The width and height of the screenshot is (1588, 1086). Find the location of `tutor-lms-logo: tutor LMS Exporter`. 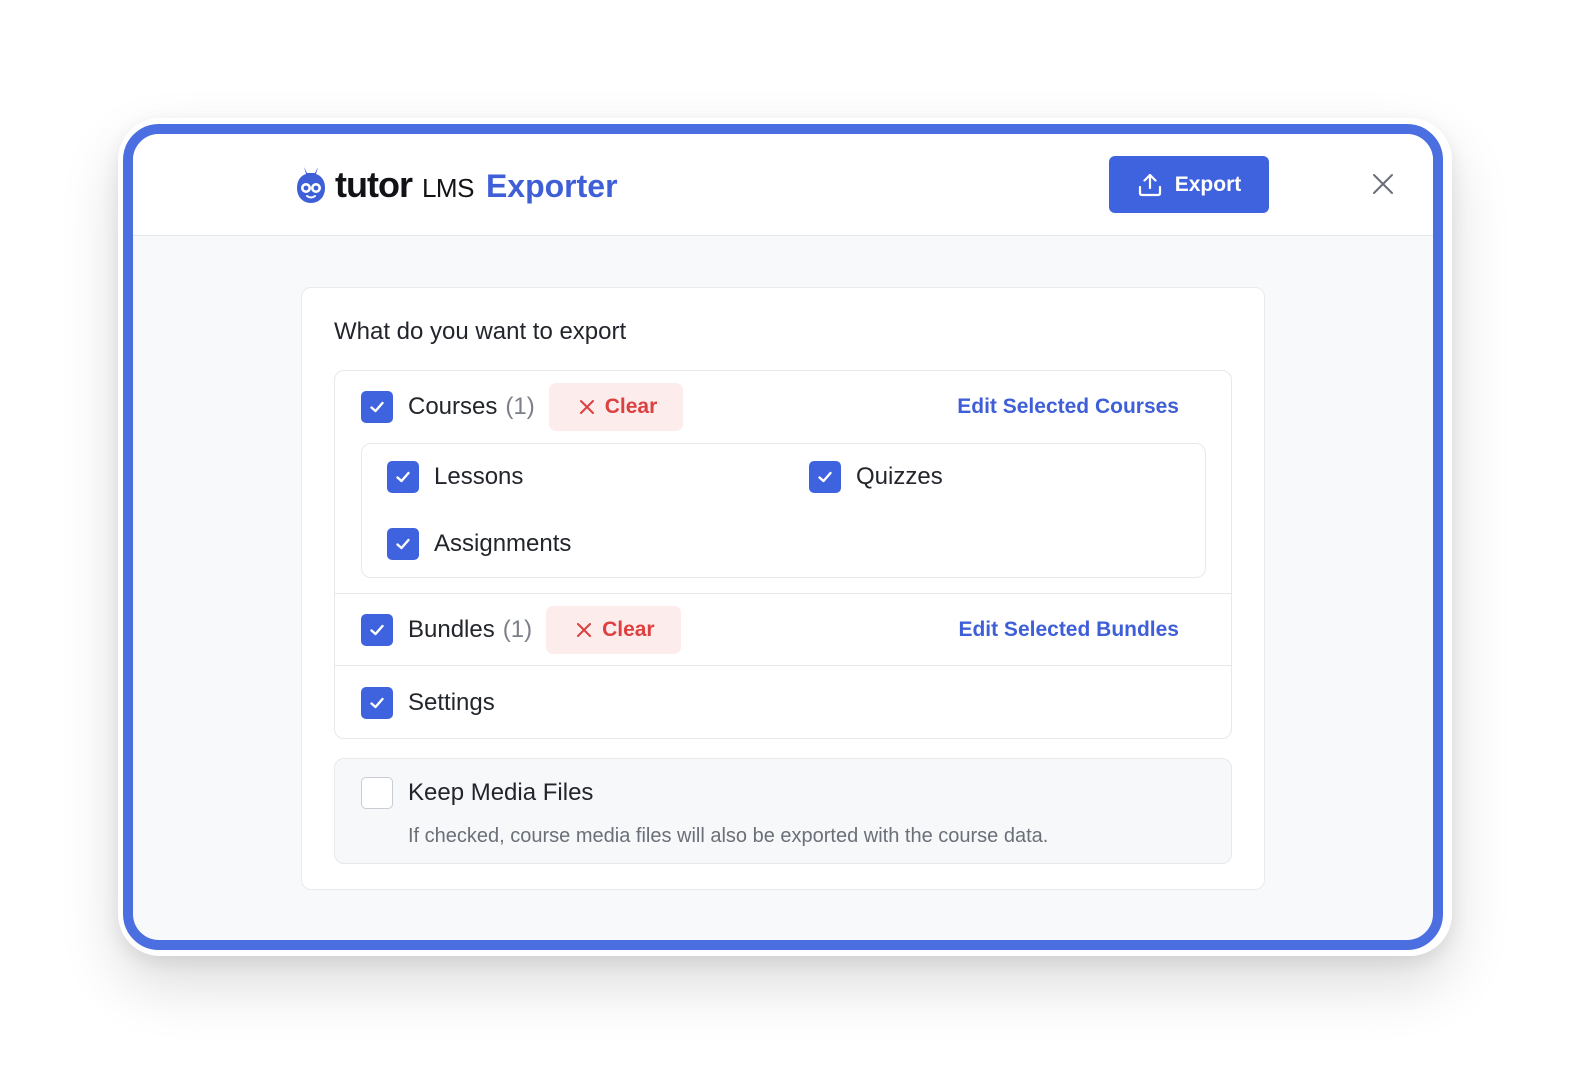

tutor-lms-logo: tutor LMS Exporter is located at coordinates (456, 185).